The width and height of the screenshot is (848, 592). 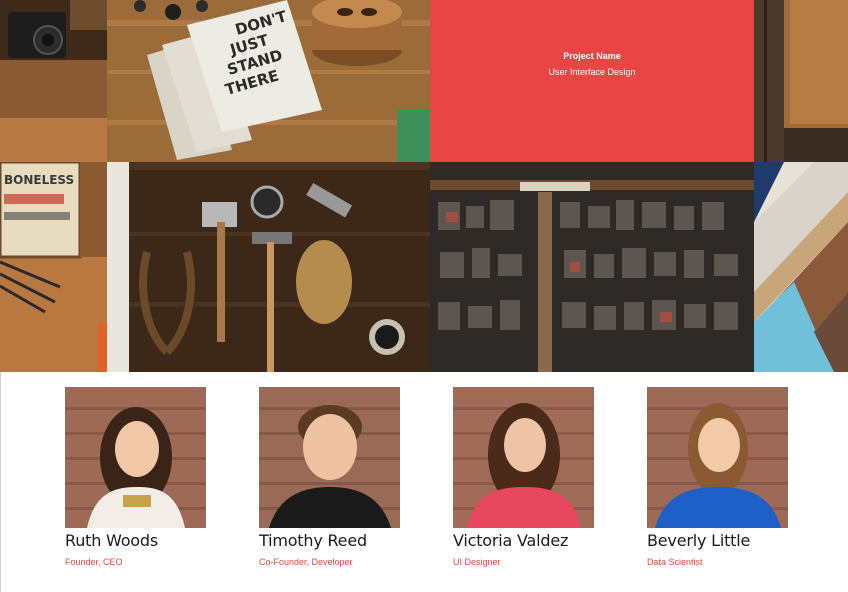 I want to click on team-member-name: Victoria Valdez, so click(x=511, y=540).